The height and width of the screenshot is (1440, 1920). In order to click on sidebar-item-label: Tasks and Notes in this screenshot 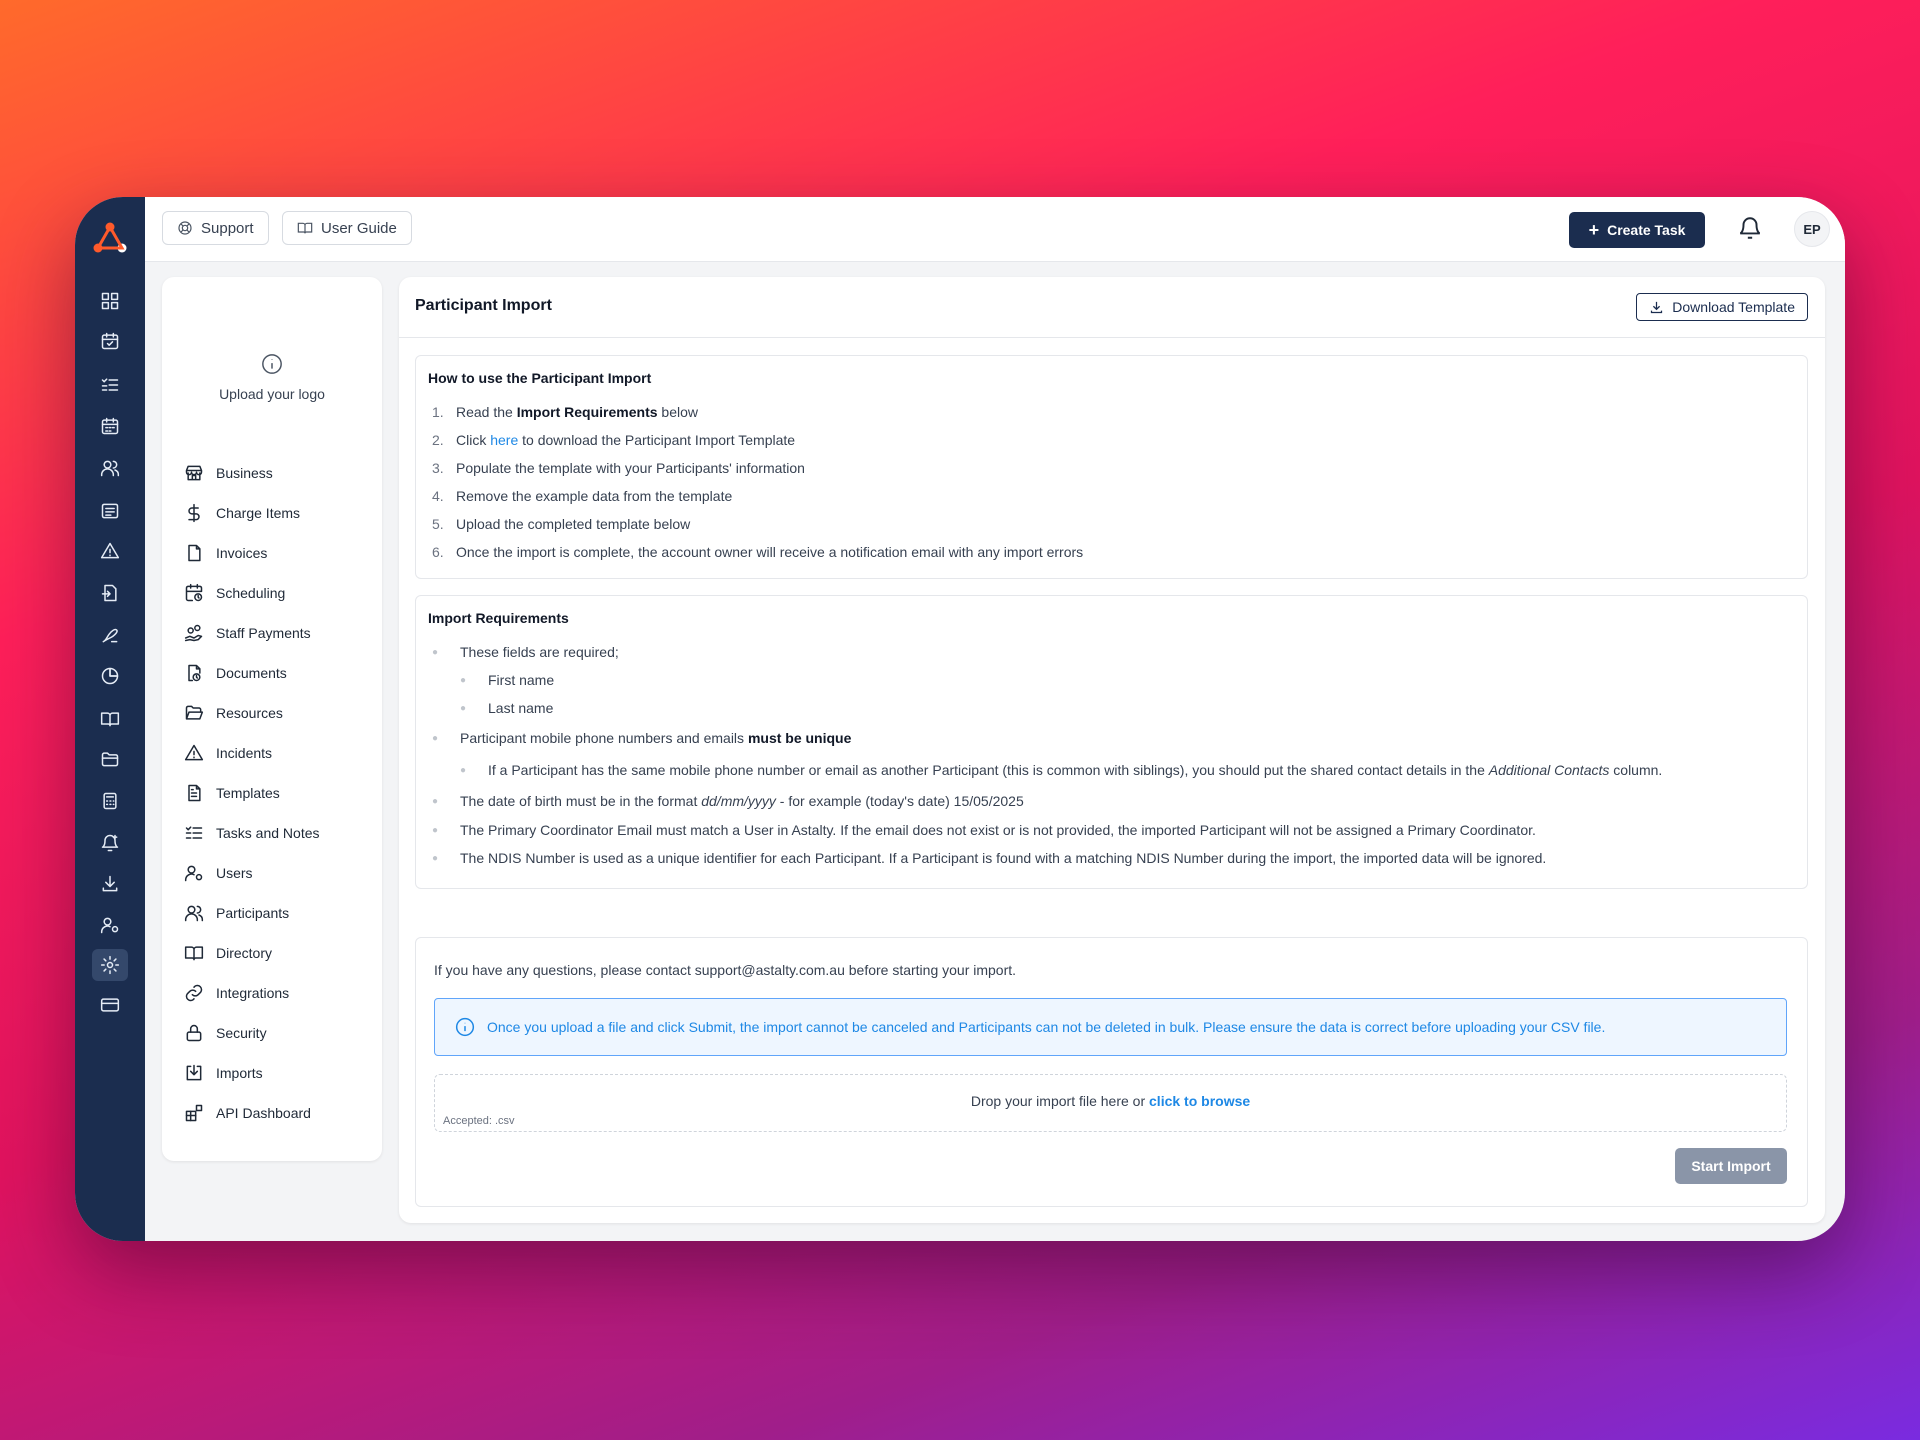, I will do `click(268, 833)`.